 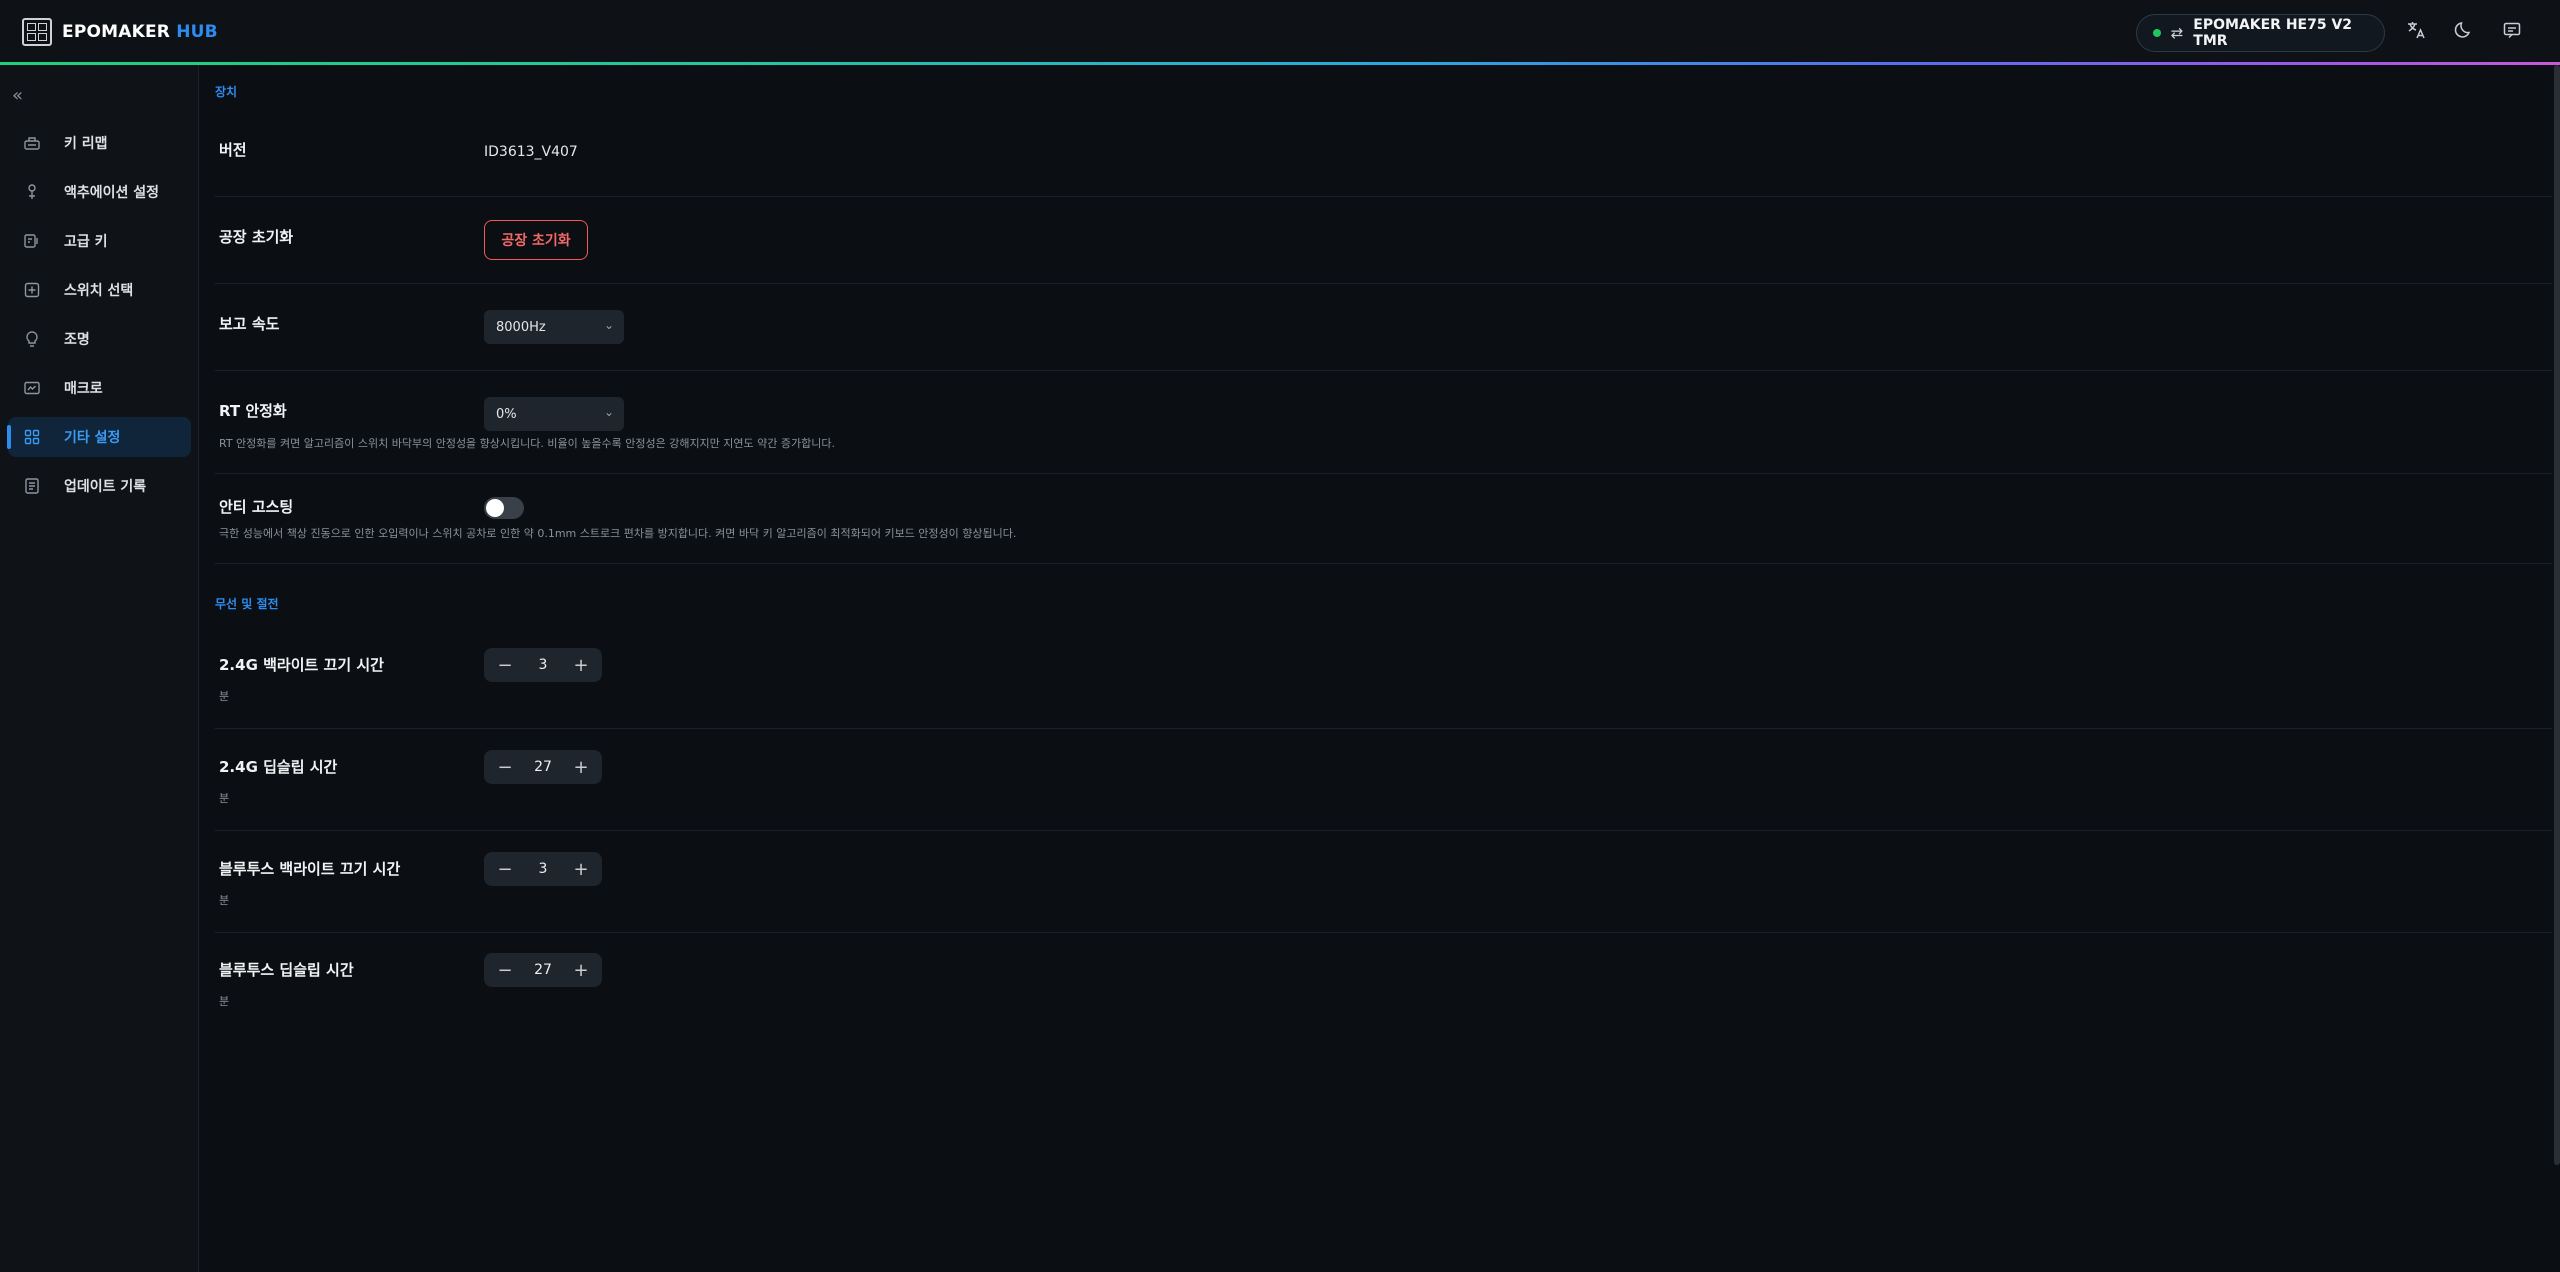 I want to click on sidebar-item-switch-select: 스위치 선택, so click(x=99, y=290).